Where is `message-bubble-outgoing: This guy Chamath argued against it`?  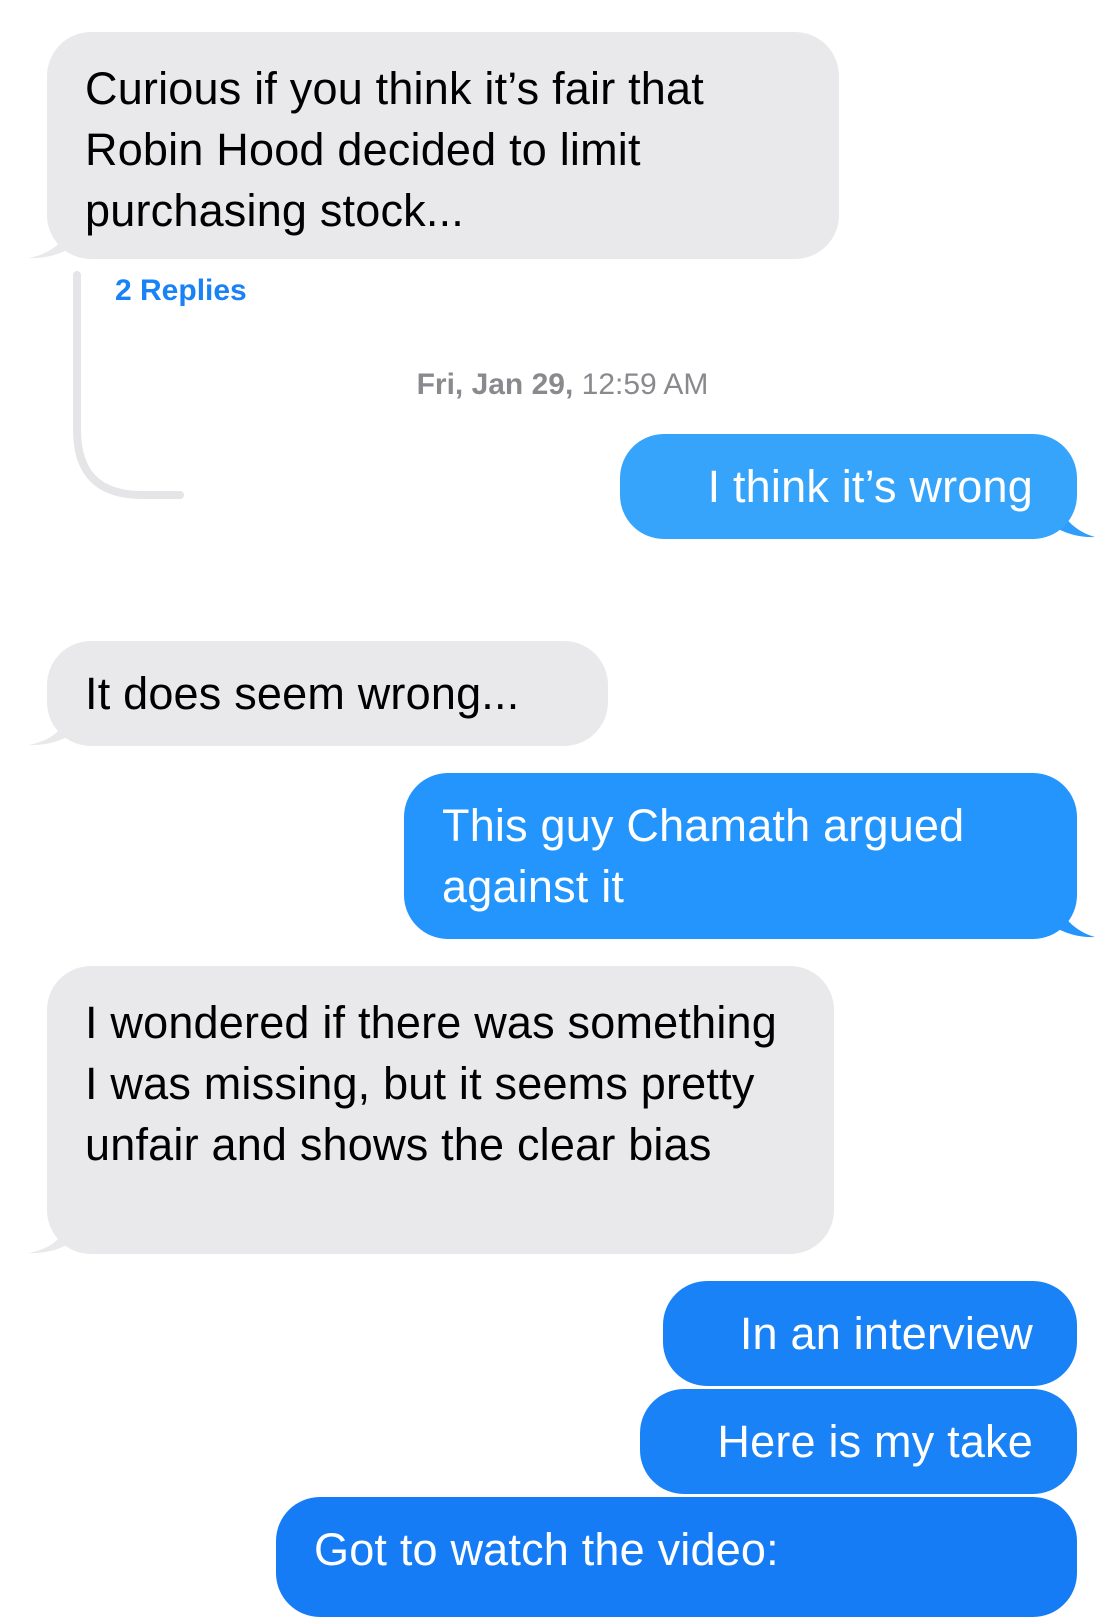
message-bubble-outgoing: This guy Chamath argued against it is located at coordinates (740, 856).